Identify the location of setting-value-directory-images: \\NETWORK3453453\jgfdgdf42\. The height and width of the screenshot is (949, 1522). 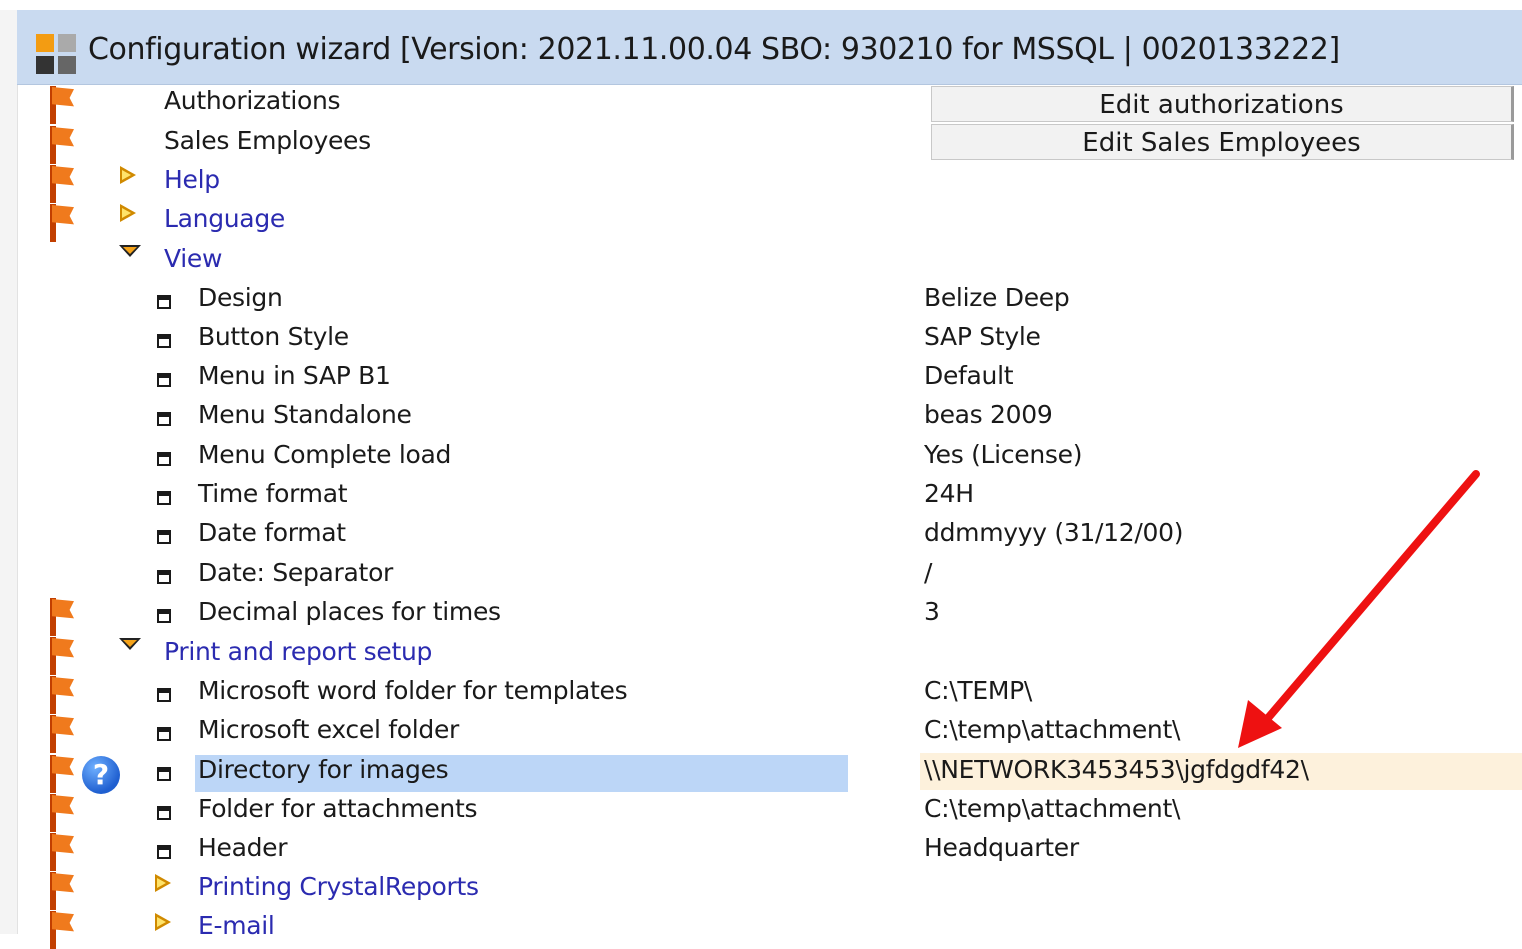
(1116, 769).